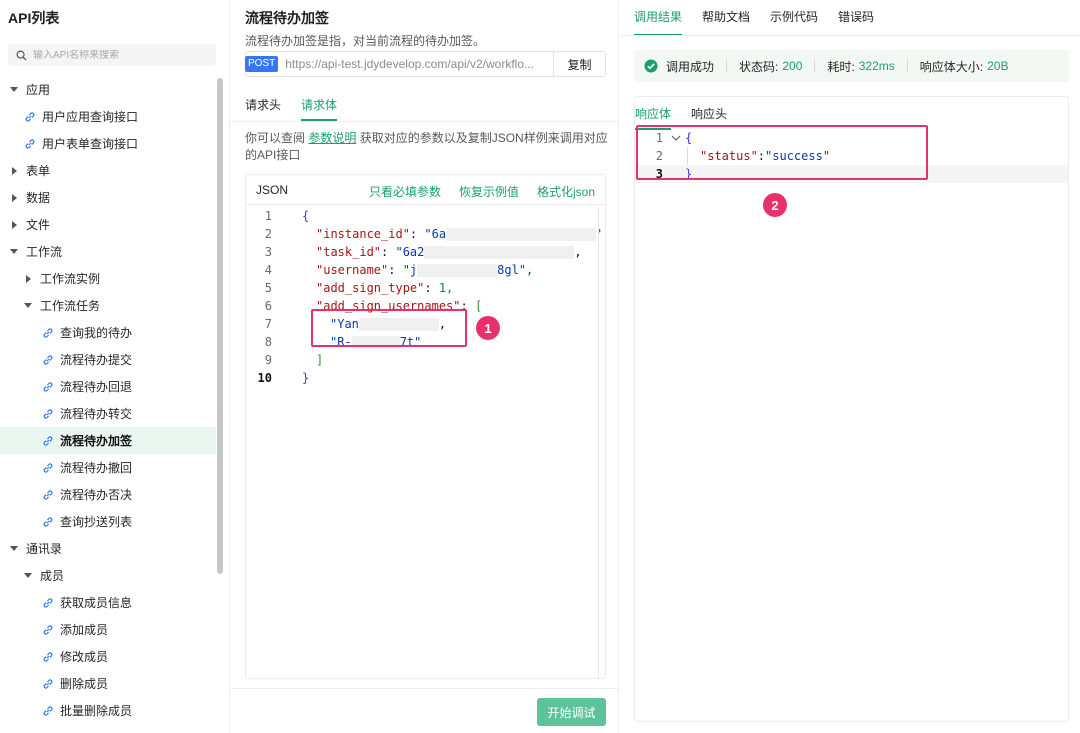 The width and height of the screenshot is (1080, 733). I want to click on json-label: JSON, so click(272, 190).